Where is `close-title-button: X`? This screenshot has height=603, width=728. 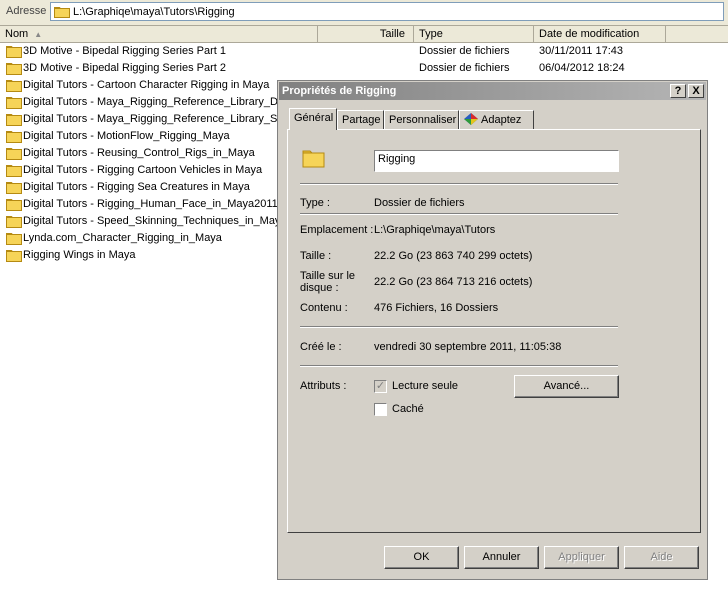 close-title-button: X is located at coordinates (696, 91).